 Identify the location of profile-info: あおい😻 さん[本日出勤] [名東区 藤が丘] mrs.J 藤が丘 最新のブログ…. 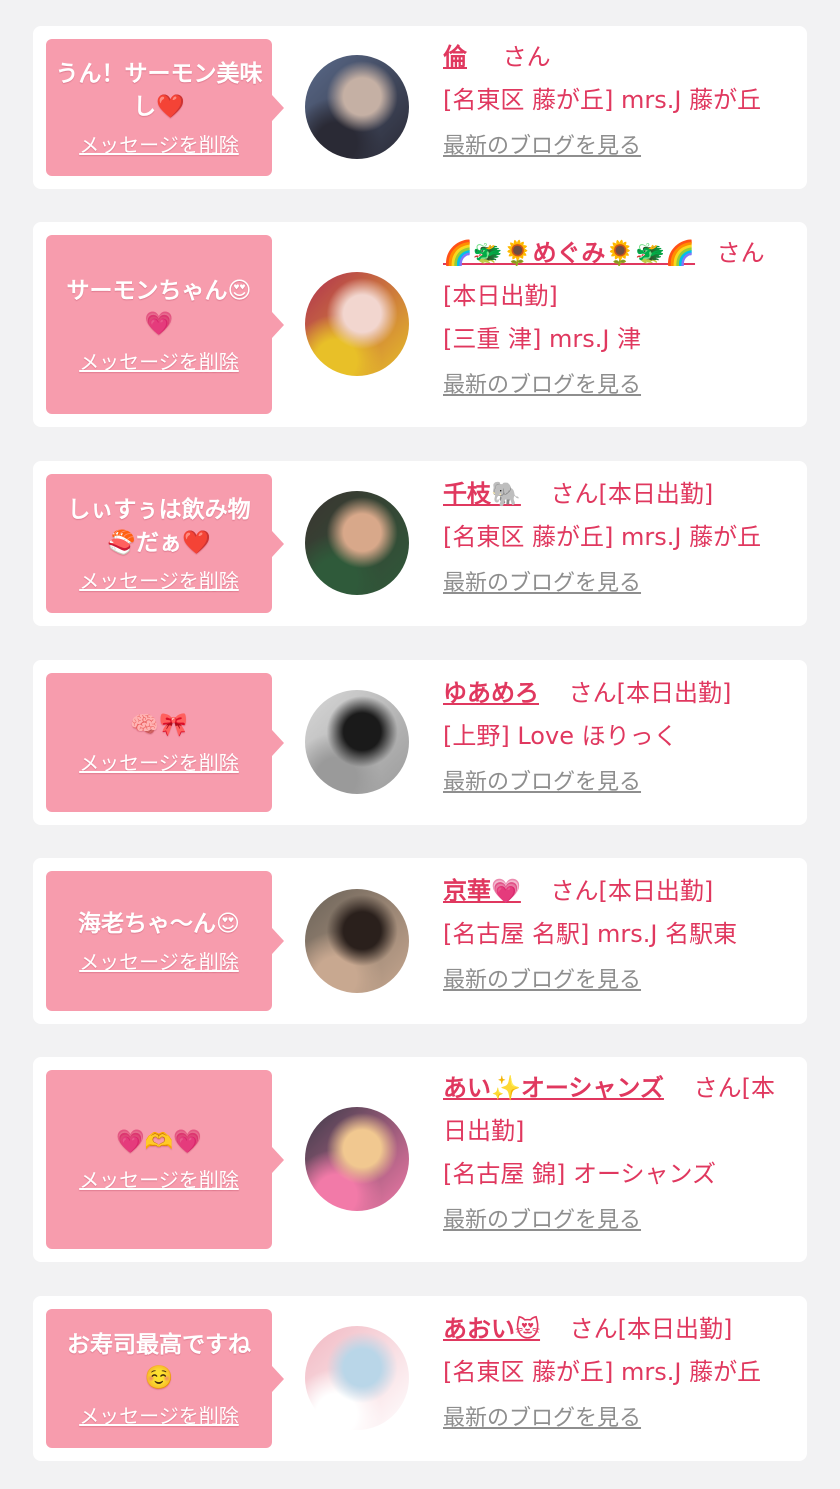
(619, 1373).